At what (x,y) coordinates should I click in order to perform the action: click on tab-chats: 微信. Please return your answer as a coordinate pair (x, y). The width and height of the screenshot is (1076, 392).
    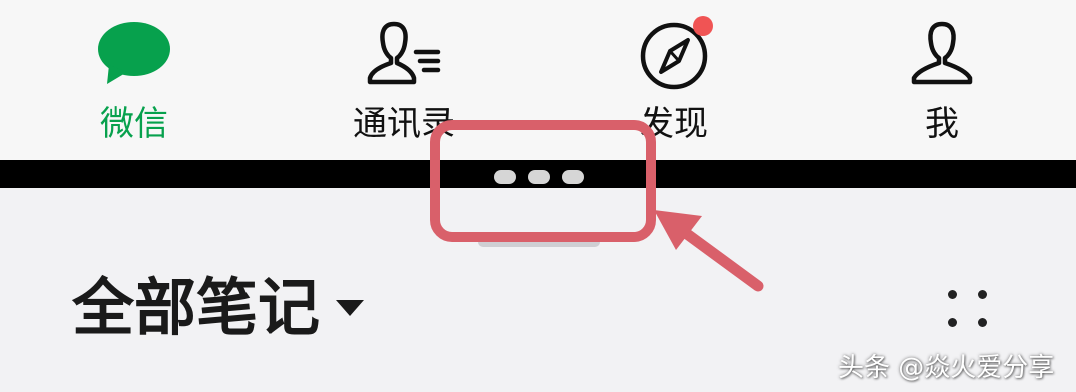
    Looking at the image, I should click on (134, 85).